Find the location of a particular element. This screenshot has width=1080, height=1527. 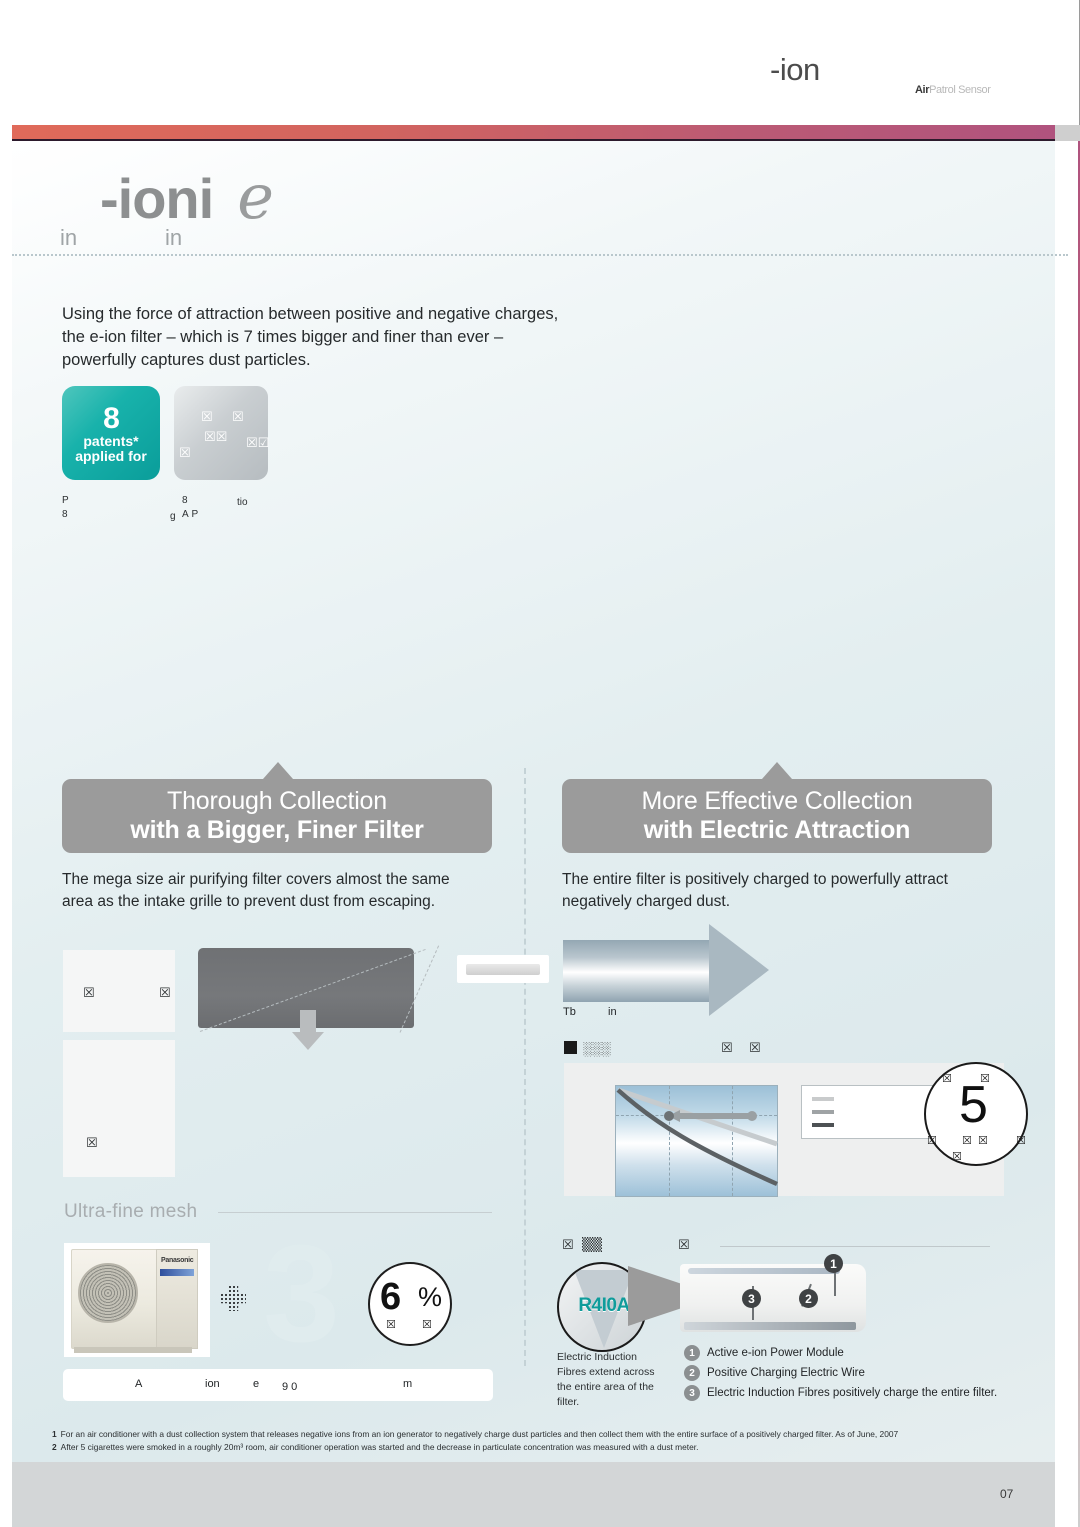

page-title-script: e is located at coordinates (255, 196).